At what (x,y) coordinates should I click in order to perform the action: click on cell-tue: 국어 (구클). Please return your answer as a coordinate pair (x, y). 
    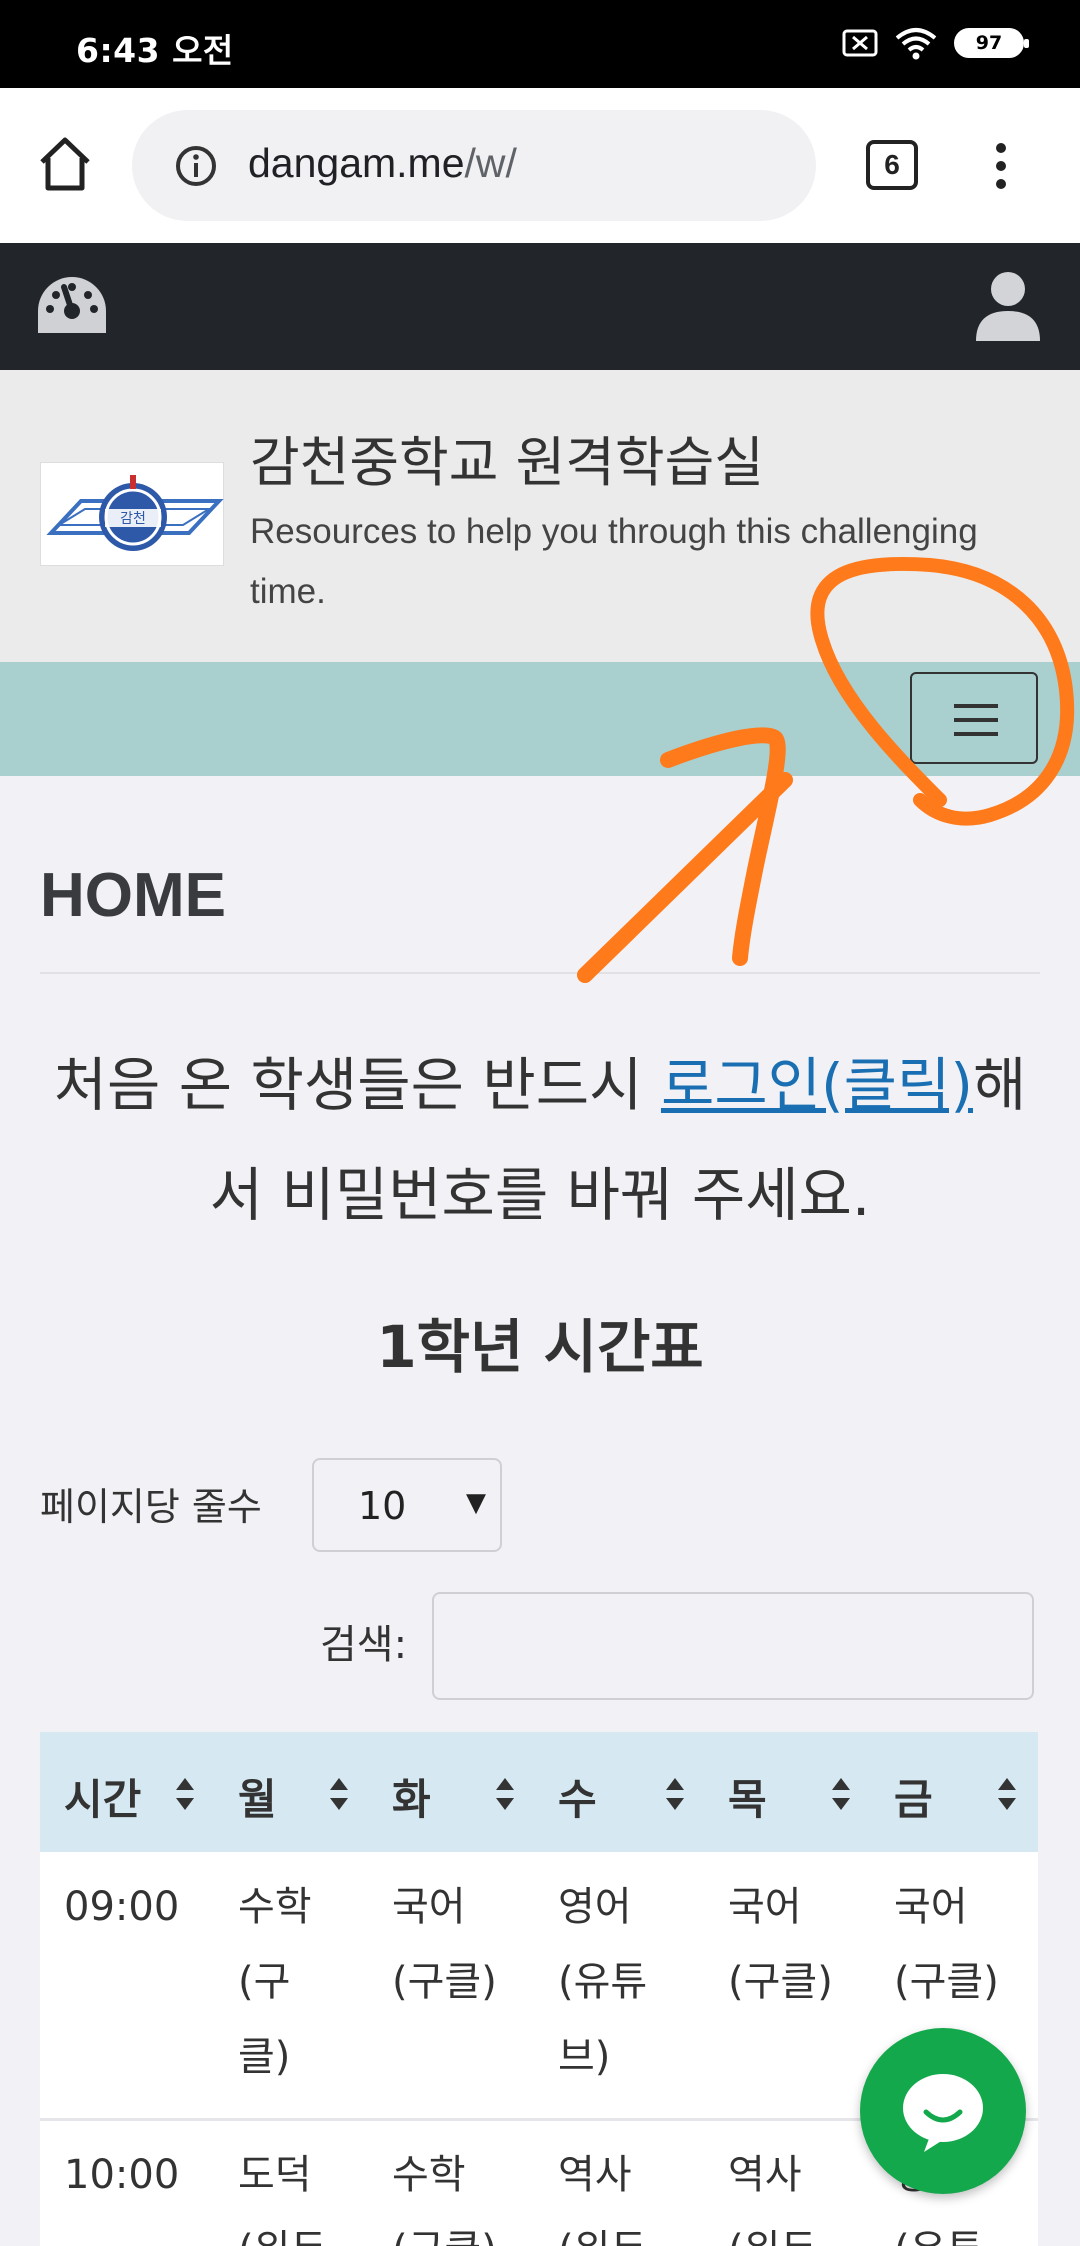
    Looking at the image, I should click on (444, 1944).